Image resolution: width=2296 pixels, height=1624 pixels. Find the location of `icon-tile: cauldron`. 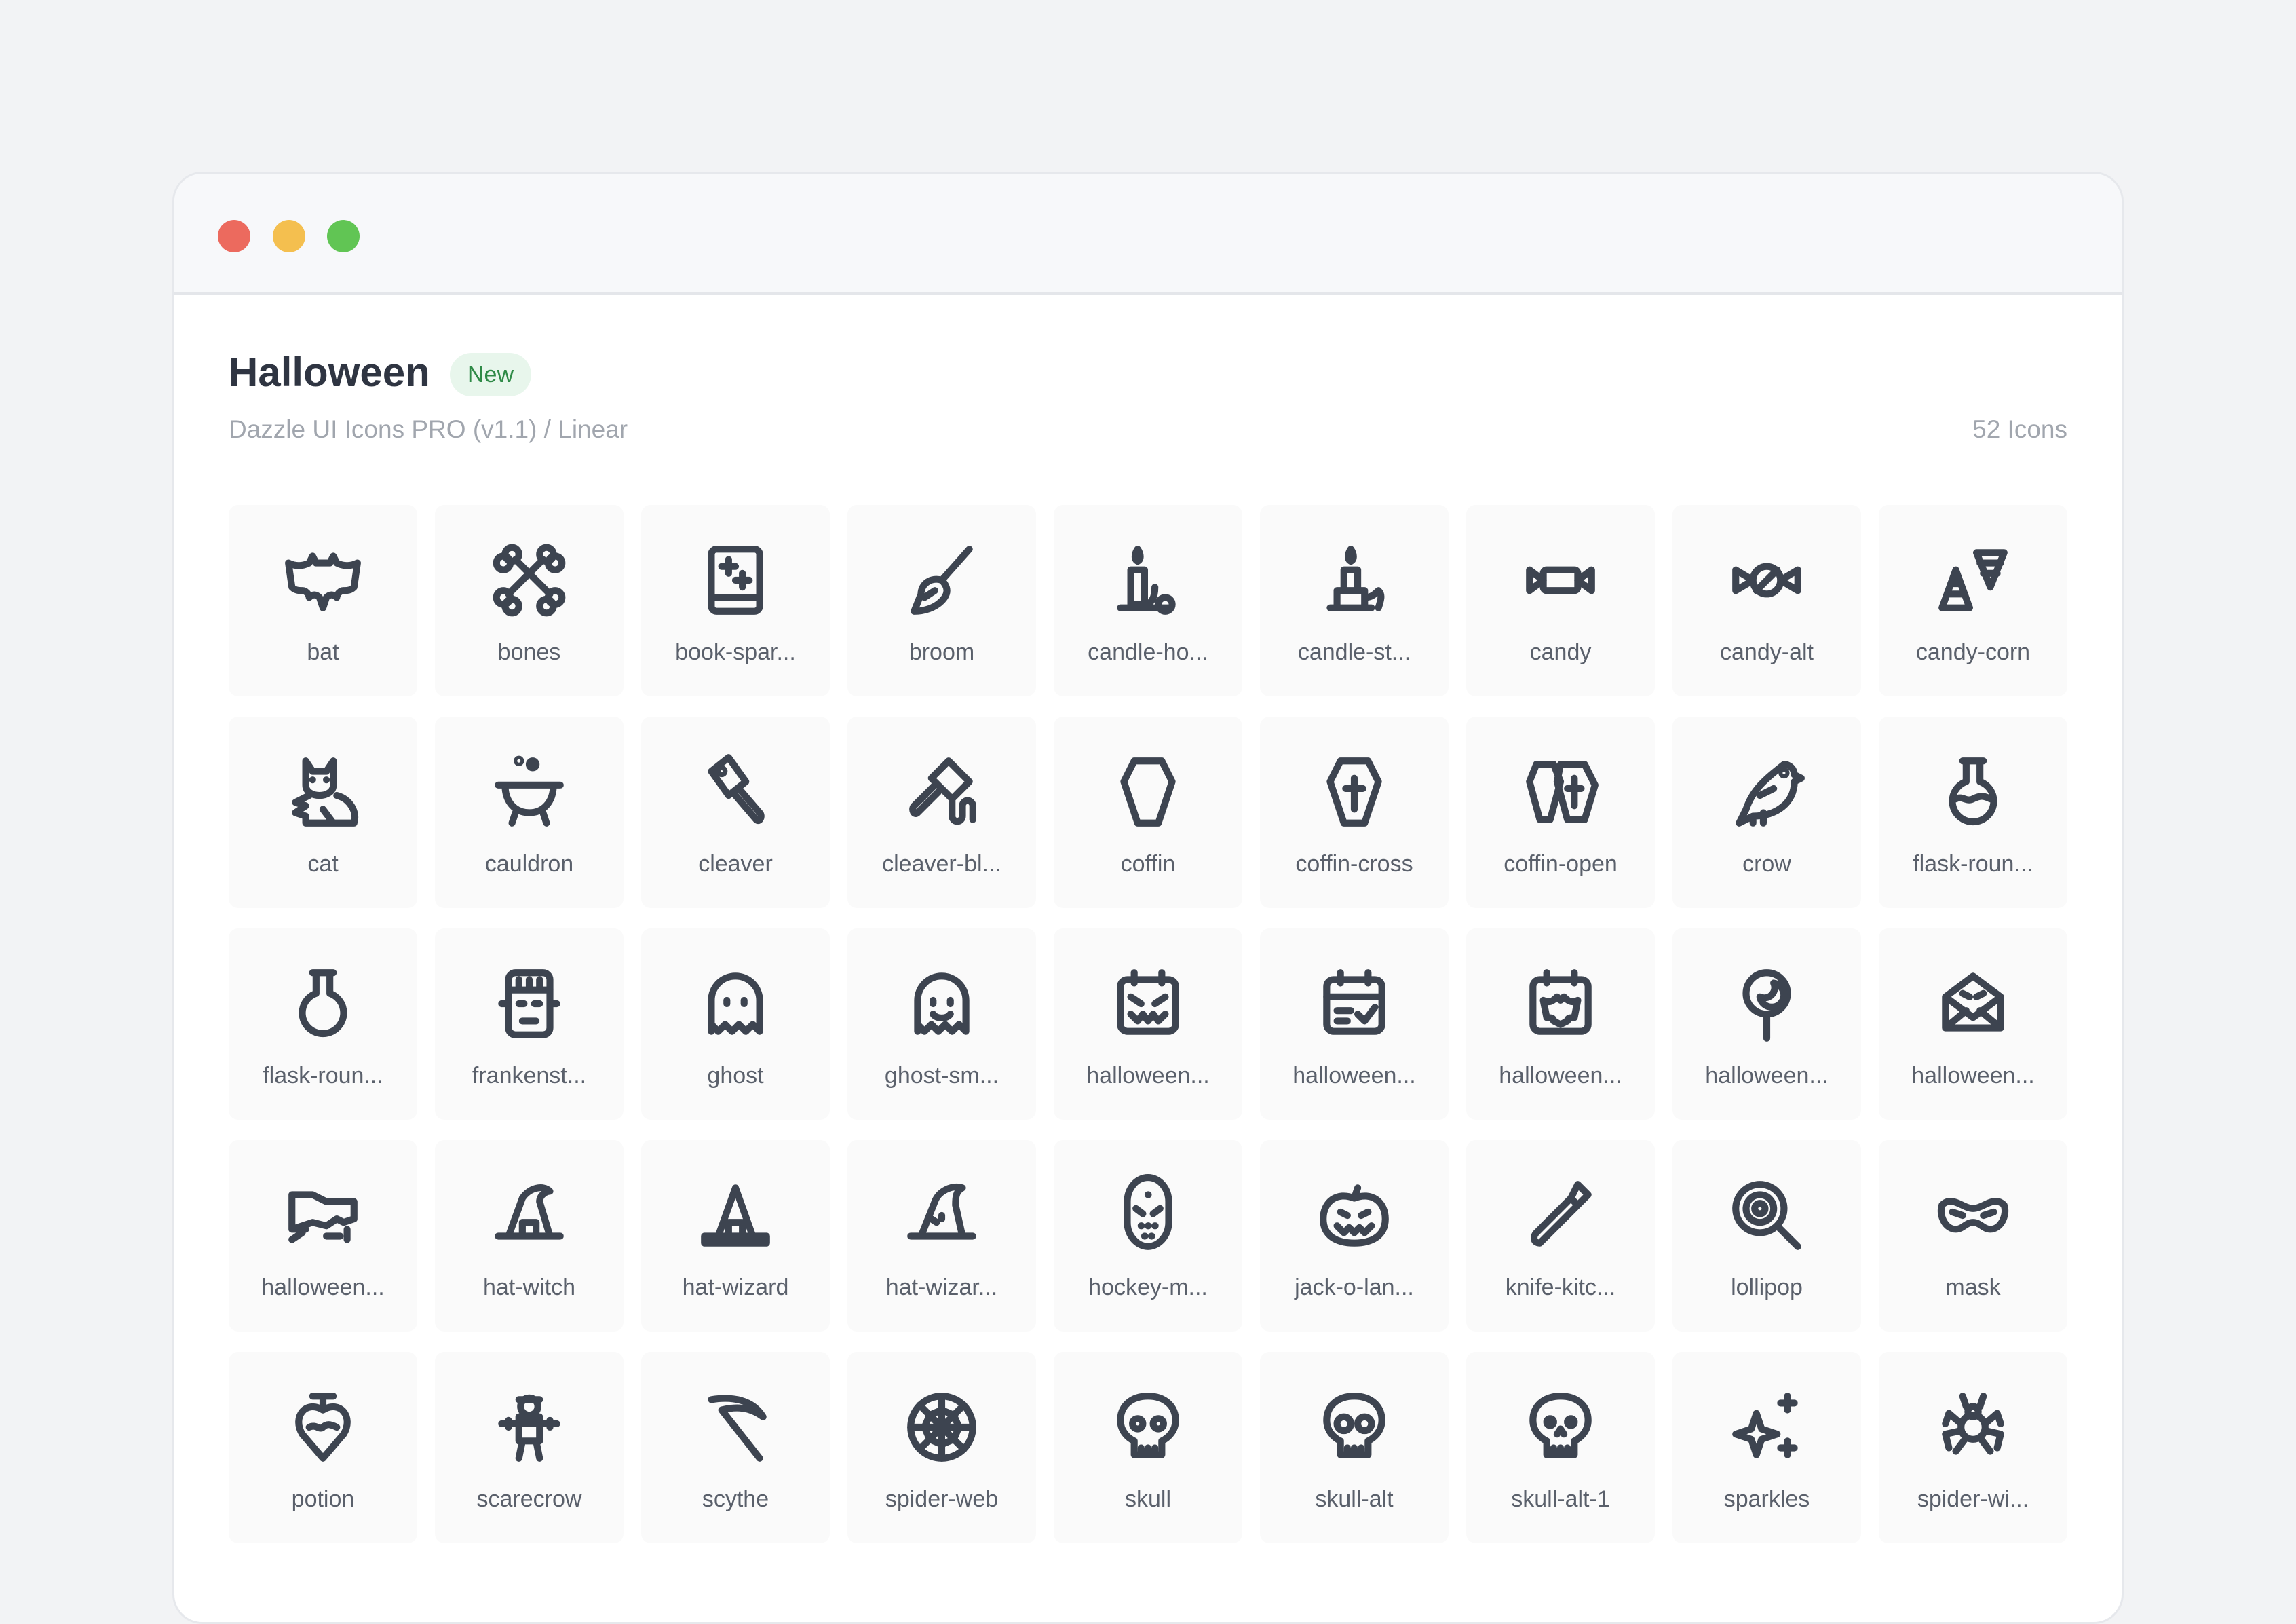

icon-tile: cauldron is located at coordinates (529, 812).